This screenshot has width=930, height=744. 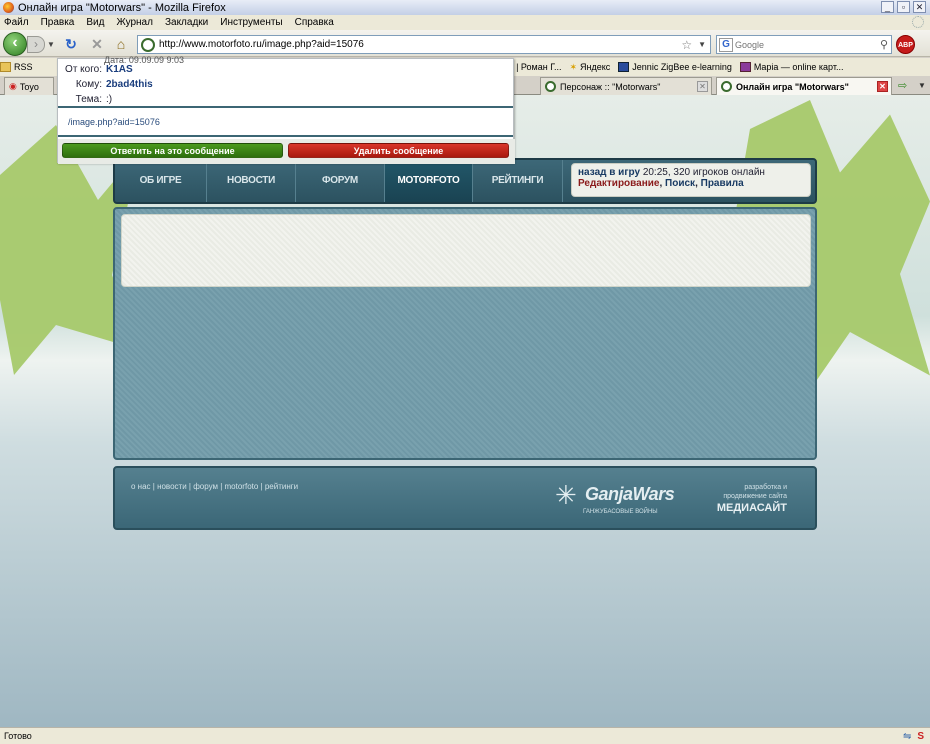 What do you see at coordinates (285, 84) in the screenshot?
I see `to-row: Кому: 2bad4this` at bounding box center [285, 84].